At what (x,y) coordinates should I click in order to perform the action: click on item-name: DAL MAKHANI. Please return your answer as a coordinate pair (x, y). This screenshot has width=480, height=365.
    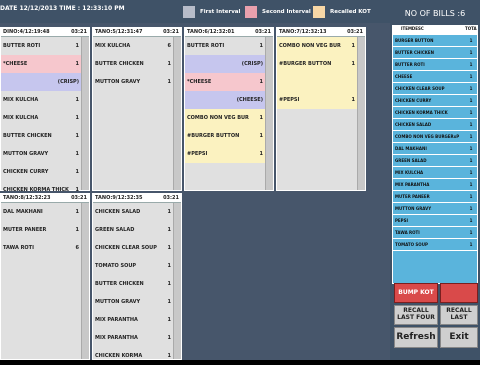
    Looking at the image, I should click on (411, 148).